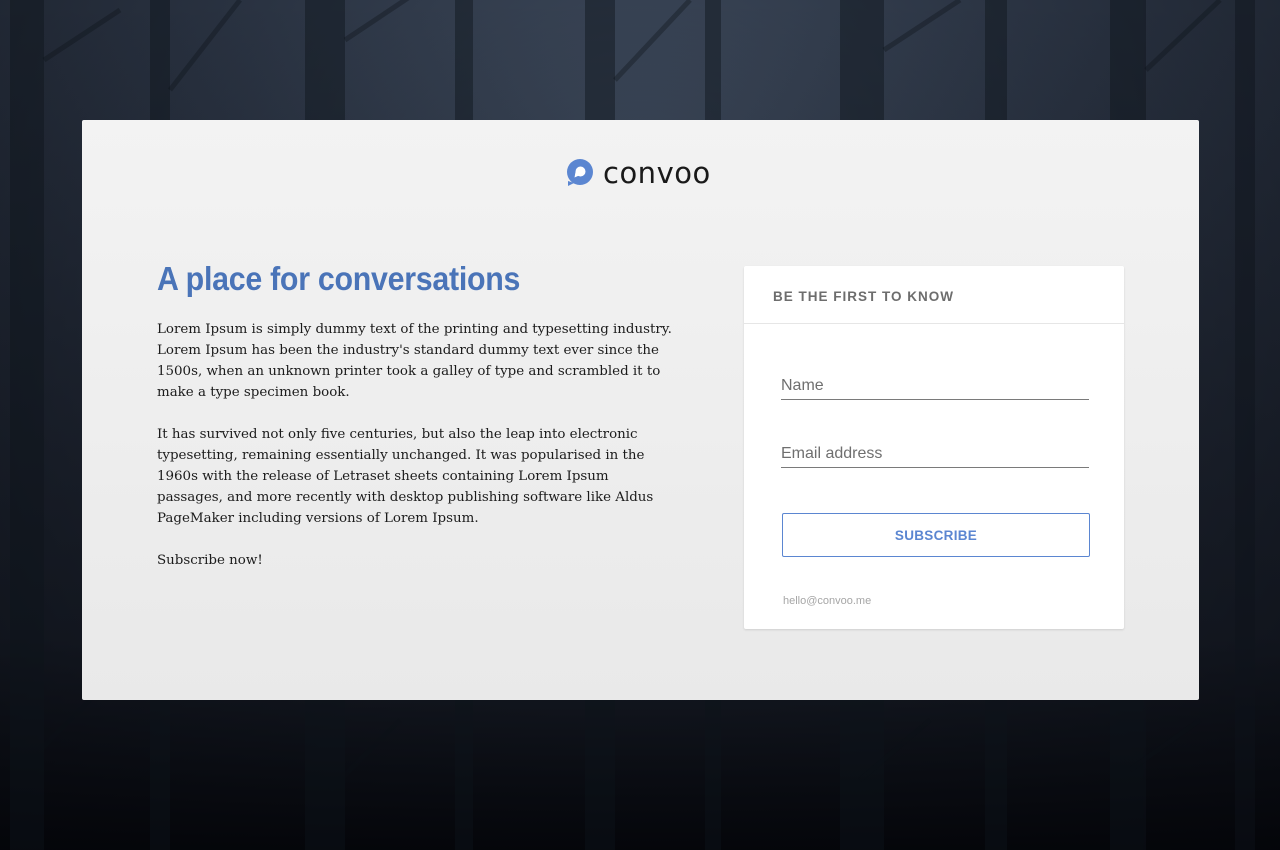 The height and width of the screenshot is (850, 1280). What do you see at coordinates (935, 455) in the screenshot?
I see `email-field` at bounding box center [935, 455].